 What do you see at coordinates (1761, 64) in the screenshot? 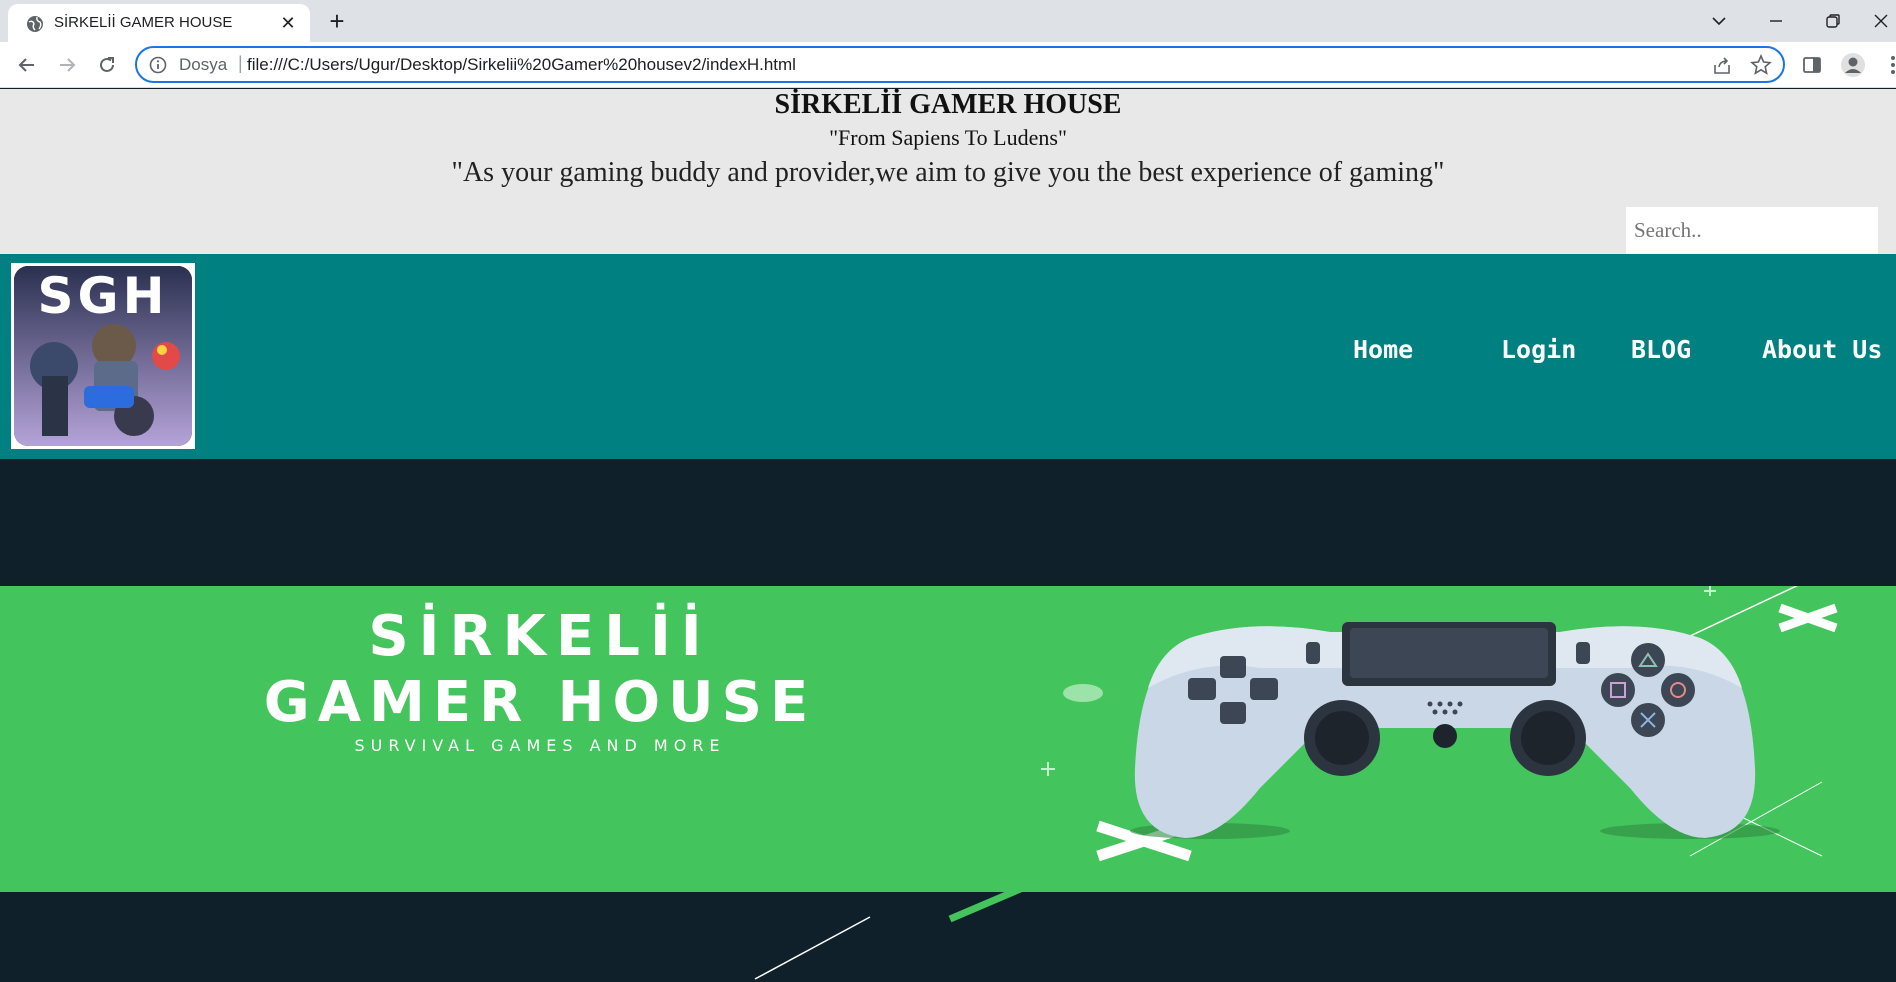
I see `bookmark-star-icon` at bounding box center [1761, 64].